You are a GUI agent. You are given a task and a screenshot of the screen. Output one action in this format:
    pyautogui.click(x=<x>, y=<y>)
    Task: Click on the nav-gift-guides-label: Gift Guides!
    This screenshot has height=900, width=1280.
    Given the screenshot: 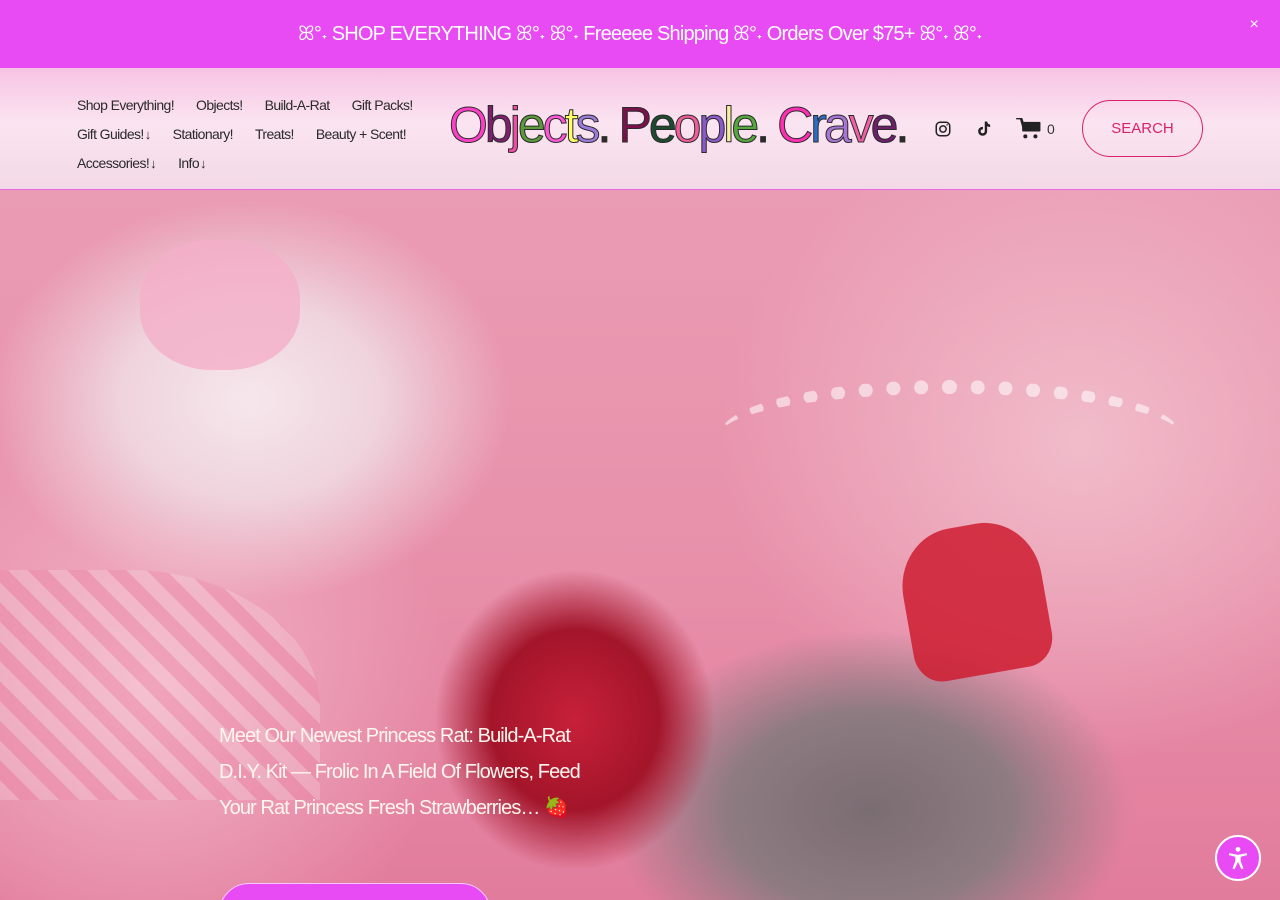 What is the action you would take?
    pyautogui.click(x=110, y=133)
    